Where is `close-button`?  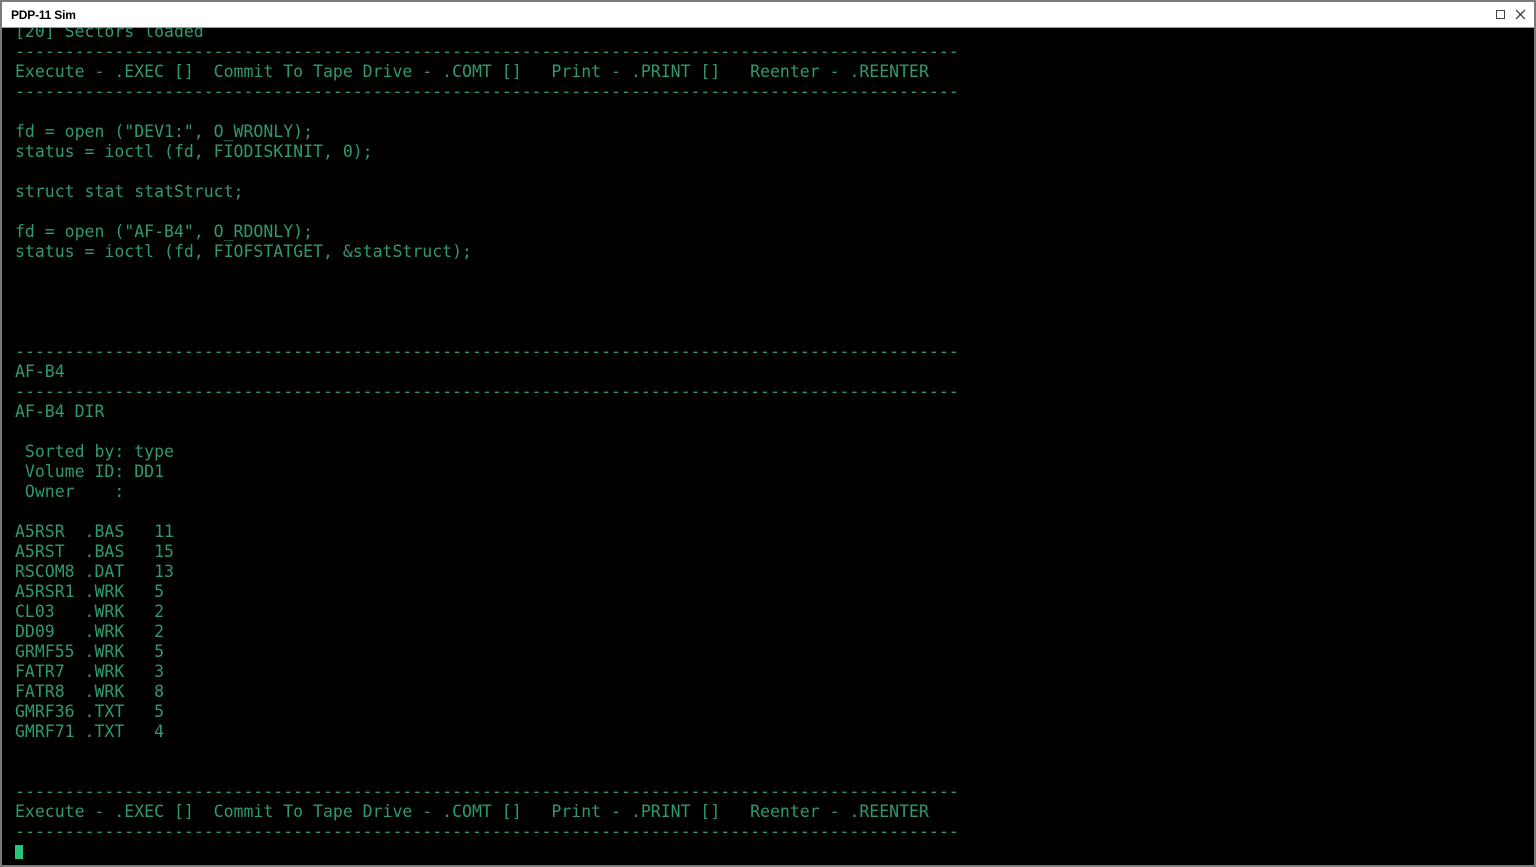 close-button is located at coordinates (1521, 15).